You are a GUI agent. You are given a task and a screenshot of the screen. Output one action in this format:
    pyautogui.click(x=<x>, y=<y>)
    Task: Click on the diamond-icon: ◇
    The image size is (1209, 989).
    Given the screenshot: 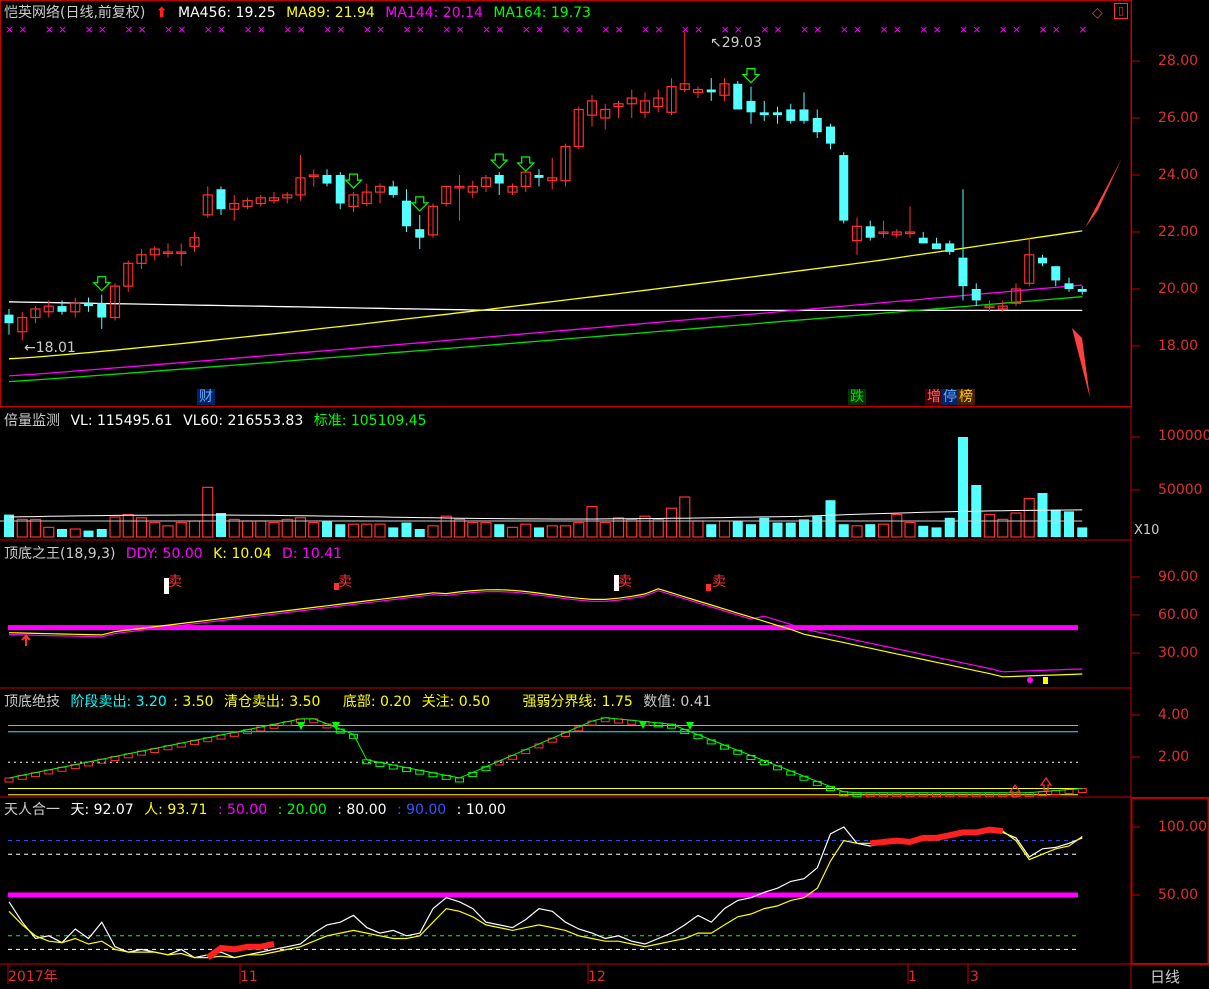 What is the action you would take?
    pyautogui.click(x=1097, y=13)
    